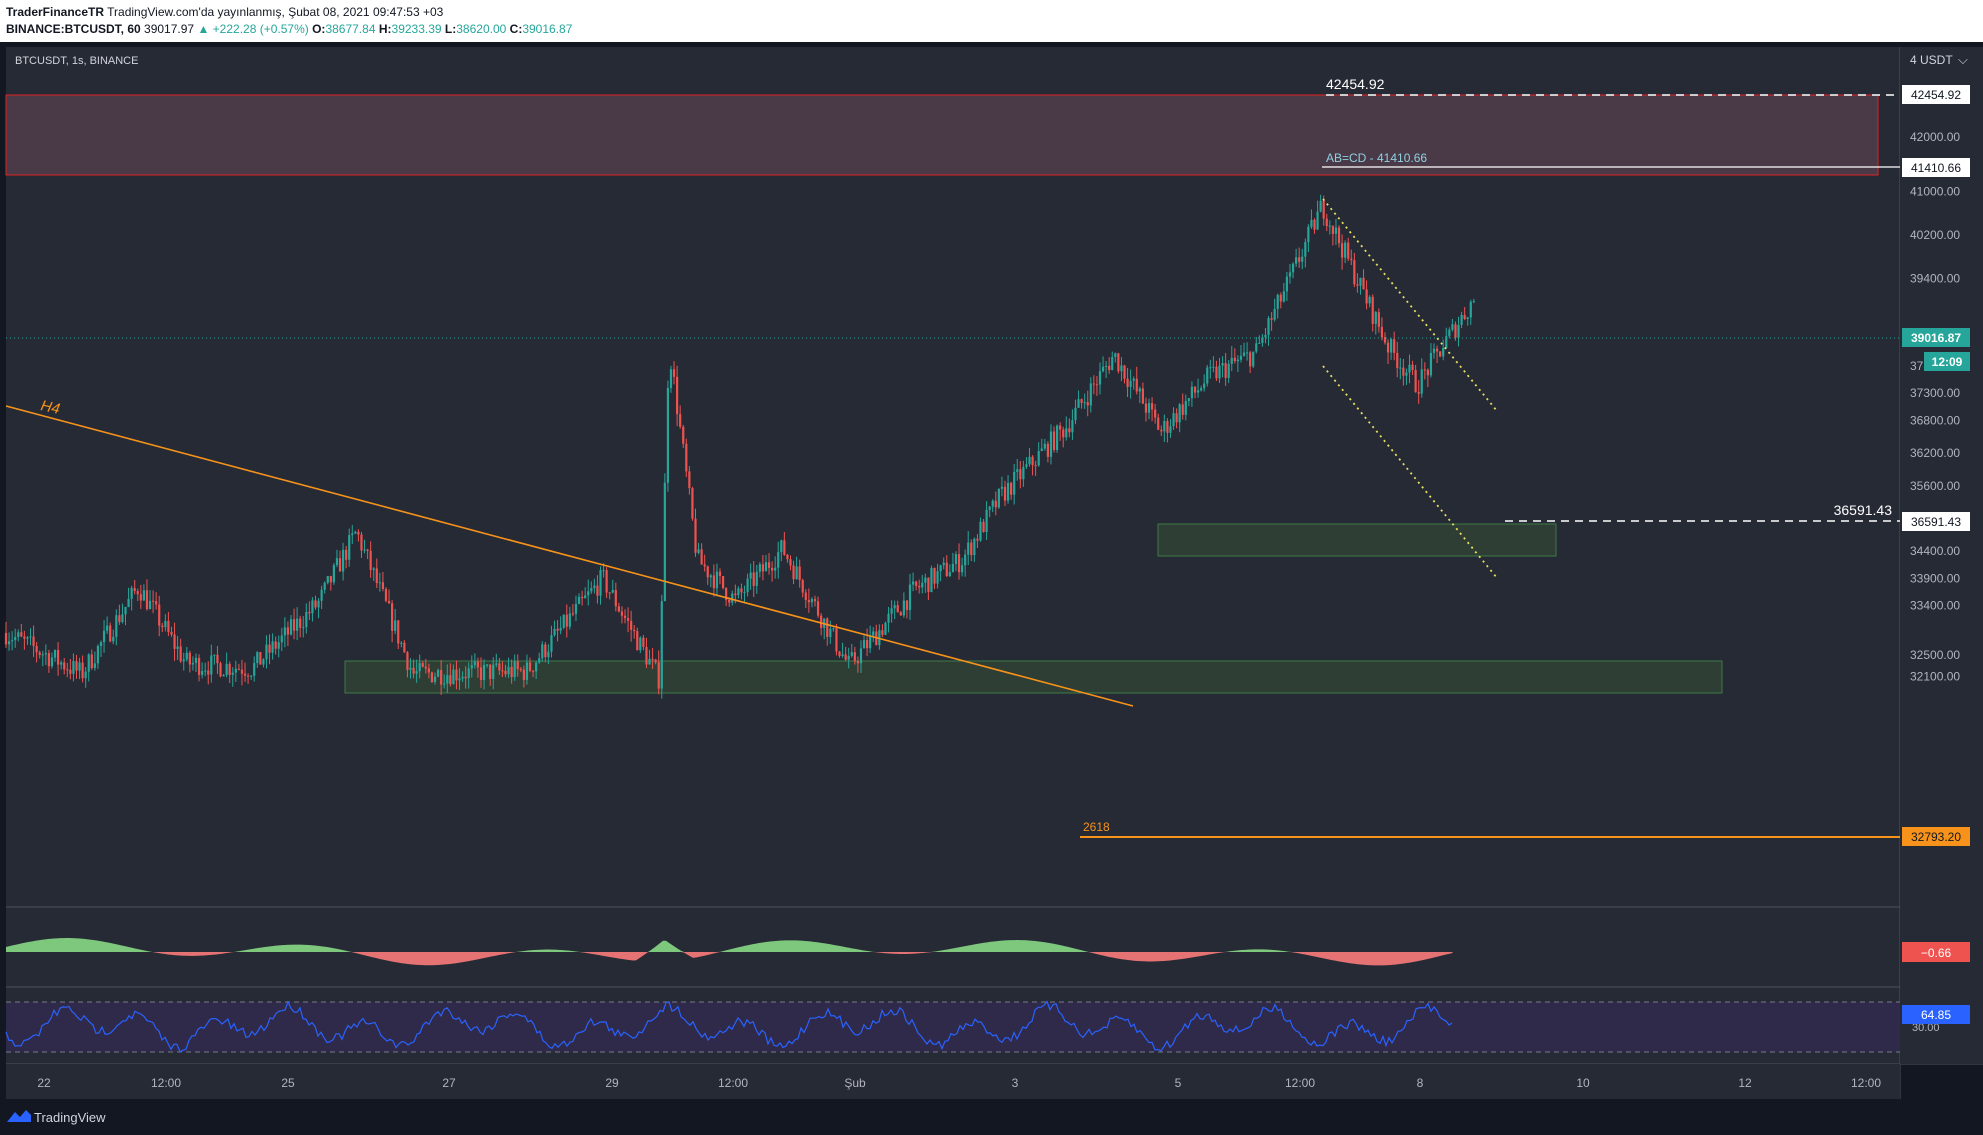 Image resolution: width=1983 pixels, height=1135 pixels. What do you see at coordinates (55, 12) in the screenshot?
I see `author-name: TraderFinanceTR` at bounding box center [55, 12].